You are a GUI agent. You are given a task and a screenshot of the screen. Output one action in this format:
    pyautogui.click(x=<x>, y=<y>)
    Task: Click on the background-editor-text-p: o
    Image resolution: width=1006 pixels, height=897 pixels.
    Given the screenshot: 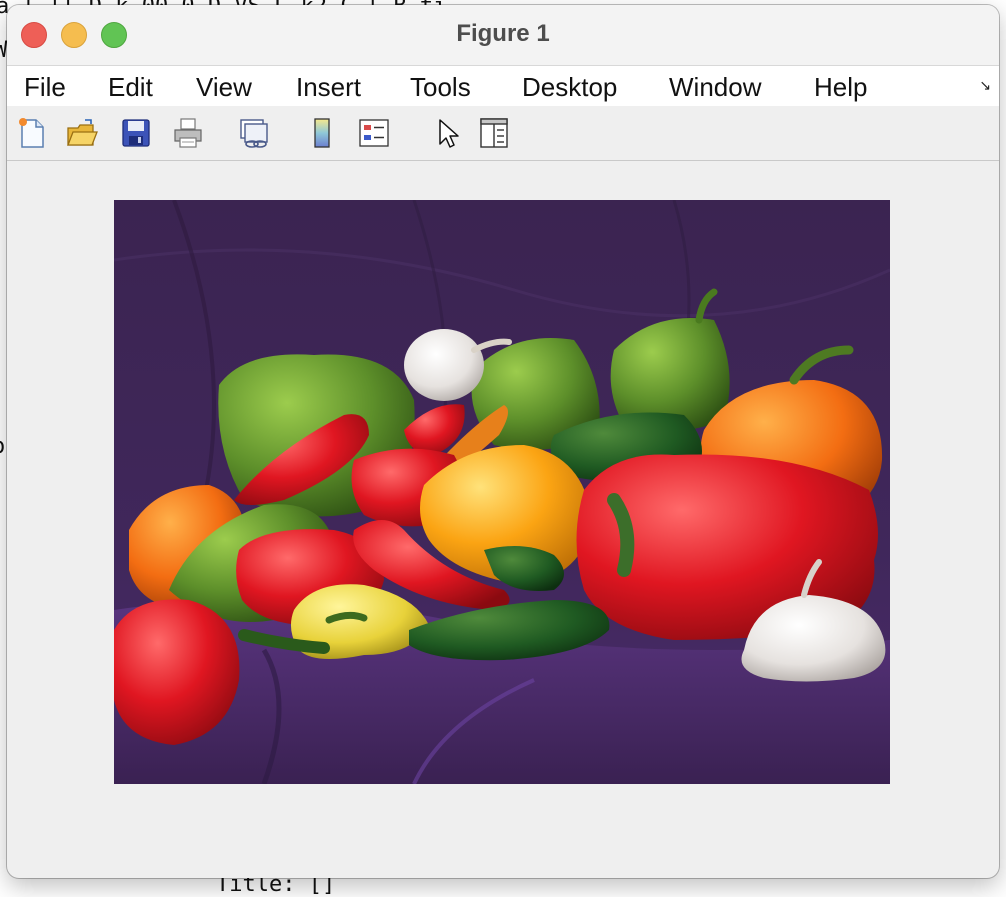 What is the action you would take?
    pyautogui.click(x=2, y=446)
    